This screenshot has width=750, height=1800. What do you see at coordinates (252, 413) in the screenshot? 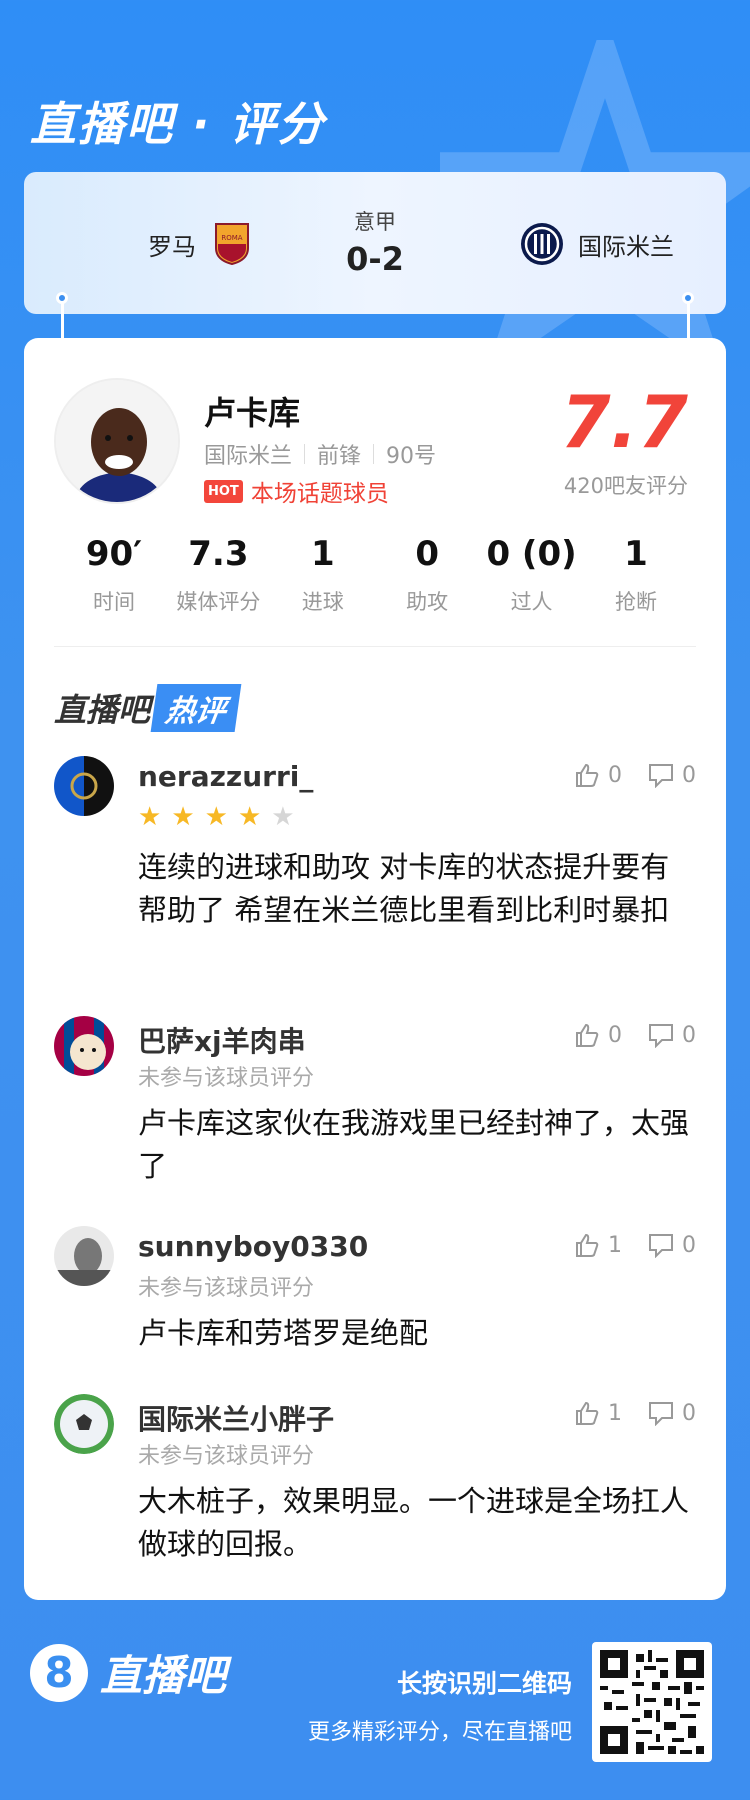
I see `player-name: 卢卡库` at bounding box center [252, 413].